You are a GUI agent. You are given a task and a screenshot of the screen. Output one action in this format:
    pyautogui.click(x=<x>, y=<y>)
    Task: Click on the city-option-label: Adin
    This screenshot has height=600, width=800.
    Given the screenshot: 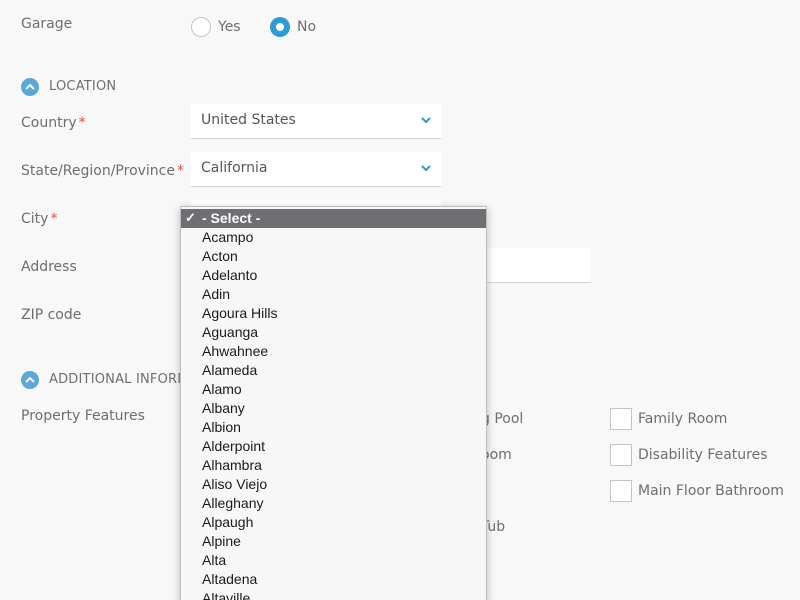 What is the action you would take?
    pyautogui.click(x=216, y=294)
    